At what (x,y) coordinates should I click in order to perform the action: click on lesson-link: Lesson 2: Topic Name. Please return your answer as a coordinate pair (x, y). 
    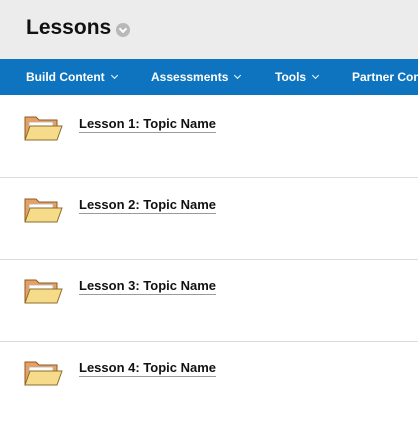
    Looking at the image, I should click on (148, 205).